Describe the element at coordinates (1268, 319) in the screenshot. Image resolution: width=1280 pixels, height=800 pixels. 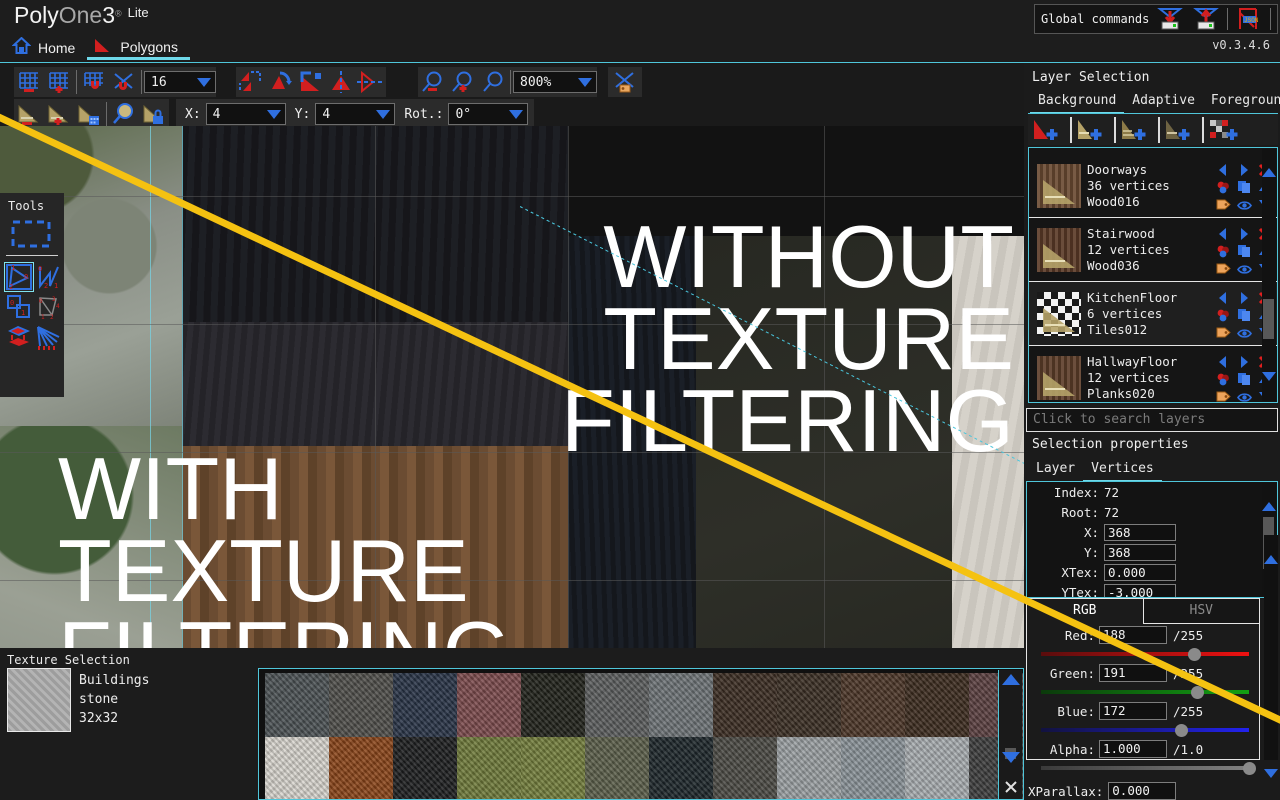
I see `layer-list-scroll-thumb` at that location.